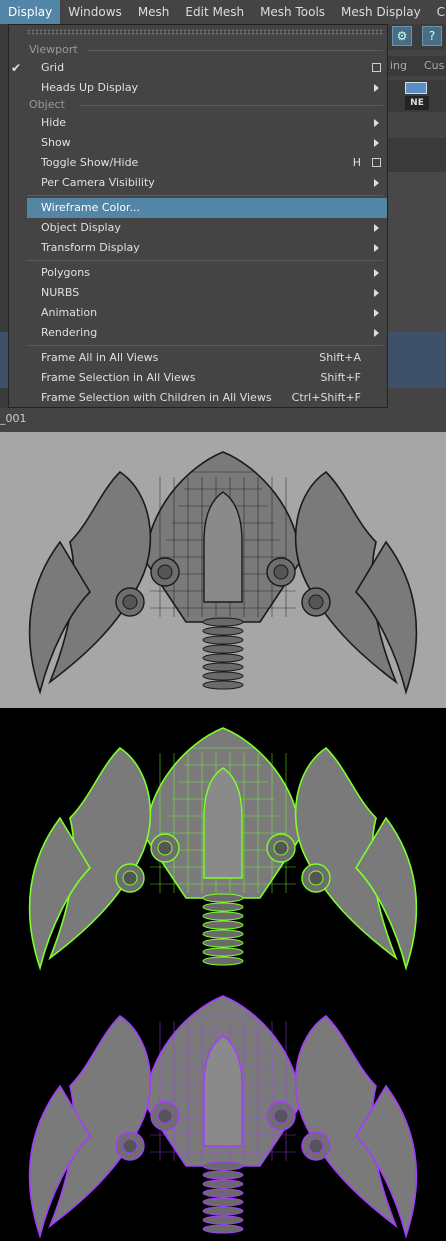  Describe the element at coordinates (381, 12) in the screenshot. I see `menu-mesh-display: Mesh Display` at that location.